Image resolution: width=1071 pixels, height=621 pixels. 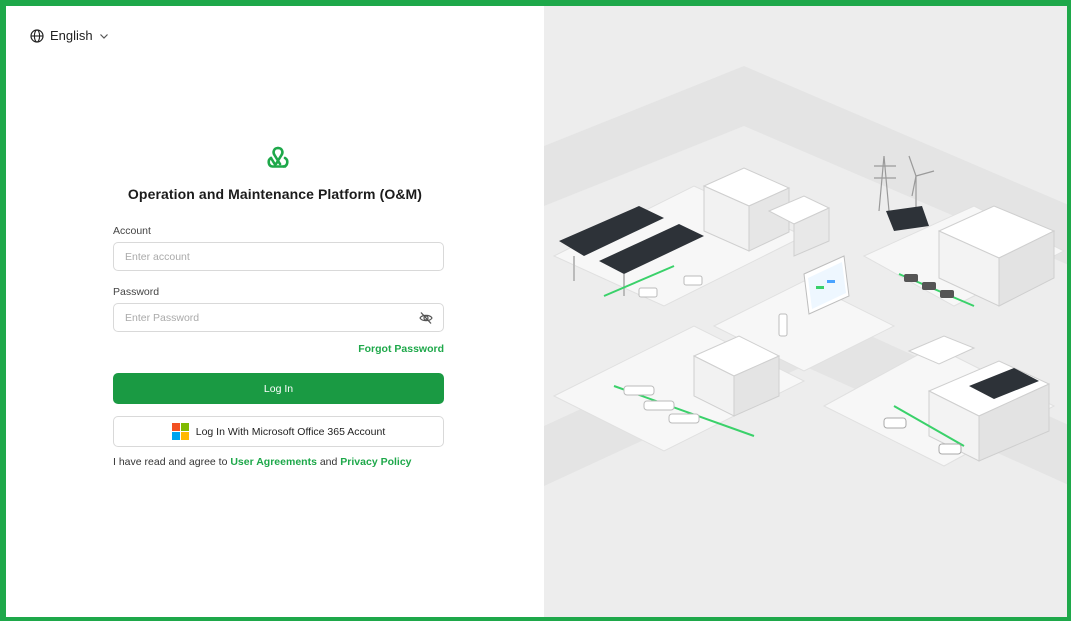 I want to click on language-selector: English, so click(x=69, y=35).